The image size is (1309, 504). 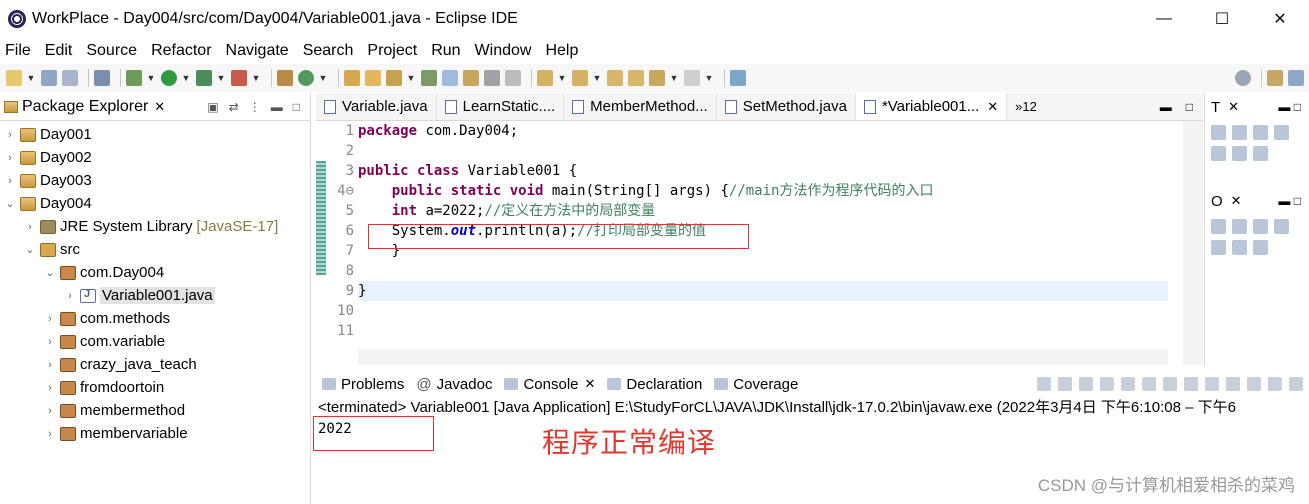 I want to click on remove-all-terminated-icon, so click(x=1086, y=384).